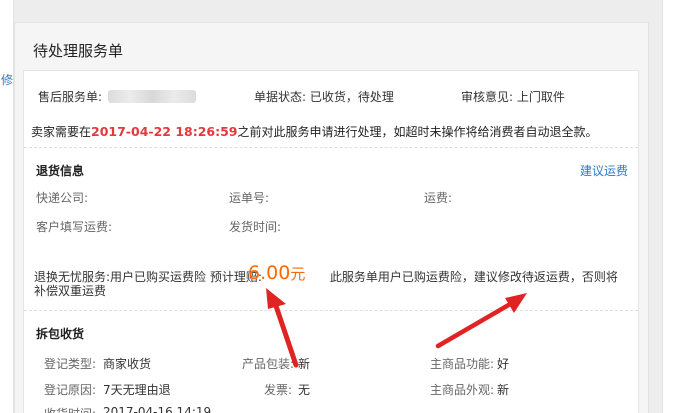 Image resolution: width=694 pixels, height=413 pixels. I want to click on arrow-to-freight-advice, so click(481, 321).